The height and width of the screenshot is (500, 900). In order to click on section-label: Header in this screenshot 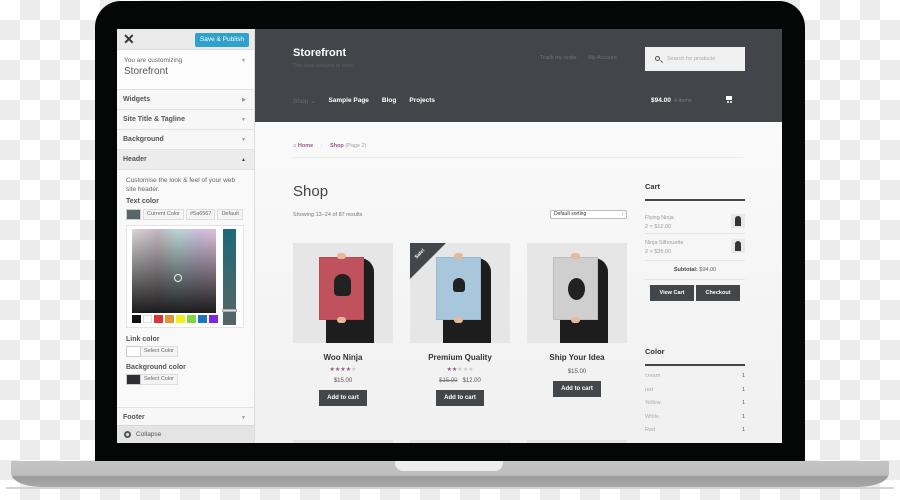, I will do `click(135, 159)`.